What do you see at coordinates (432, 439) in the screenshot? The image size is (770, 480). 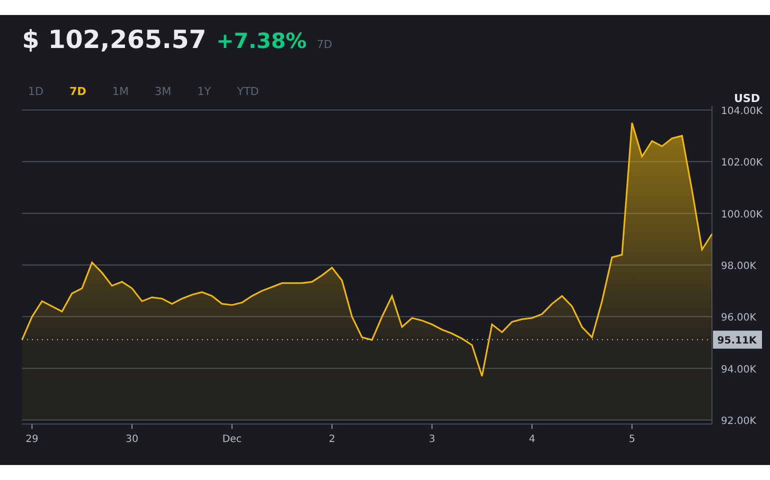 I see `x-axis-label: 3` at bounding box center [432, 439].